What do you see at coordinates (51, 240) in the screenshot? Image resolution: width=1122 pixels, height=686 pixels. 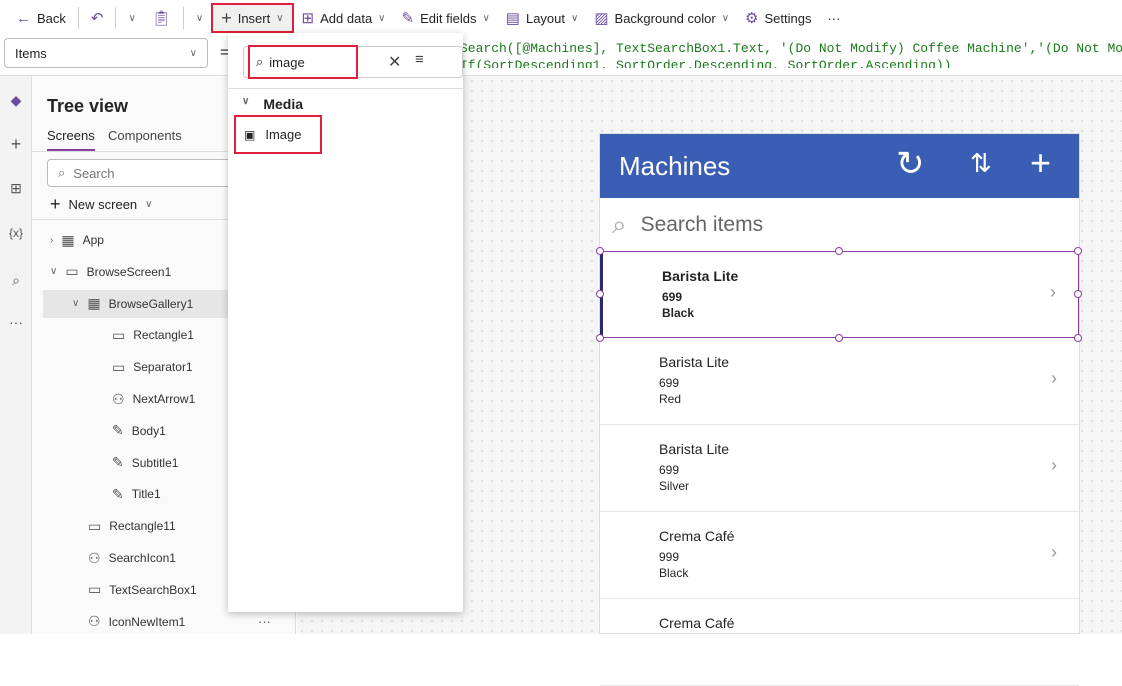 I see `chevron-icon: ›` at bounding box center [51, 240].